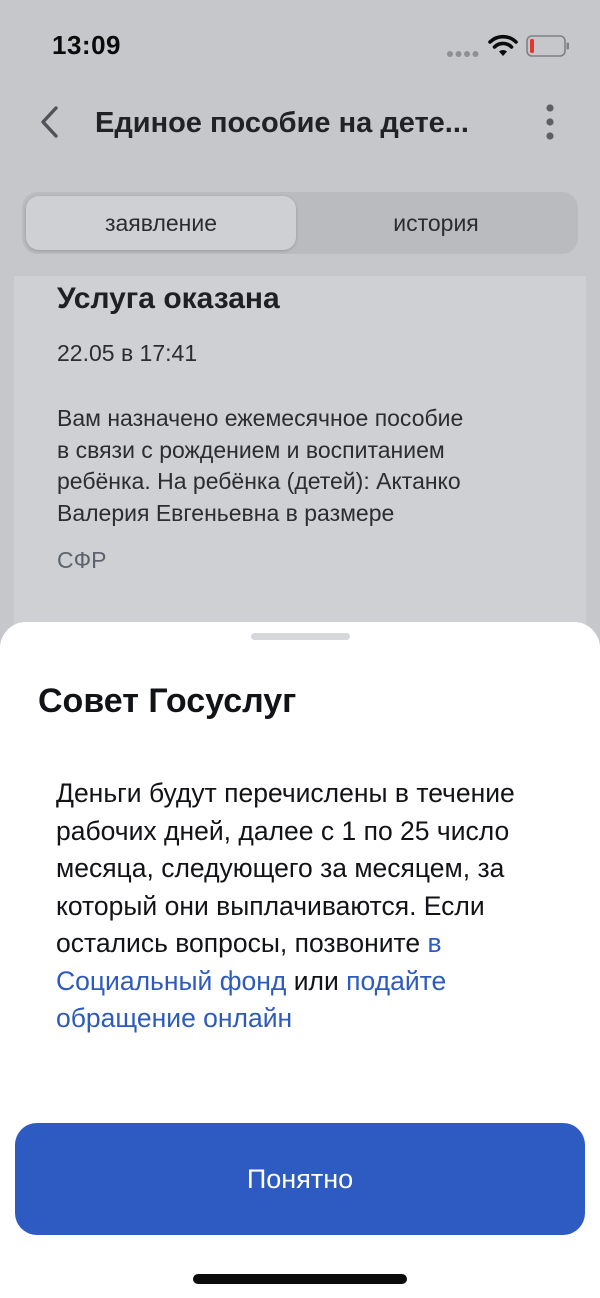 This screenshot has height=1298, width=600. What do you see at coordinates (260, 418) in the screenshot?
I see `status-description-line: Вам назначено ежемесячное пособие` at bounding box center [260, 418].